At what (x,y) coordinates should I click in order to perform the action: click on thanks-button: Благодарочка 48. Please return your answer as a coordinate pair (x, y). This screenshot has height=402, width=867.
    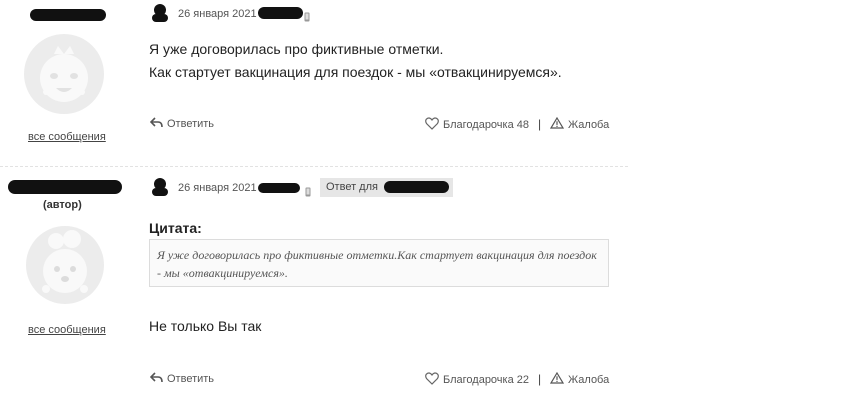
    Looking at the image, I should click on (477, 125).